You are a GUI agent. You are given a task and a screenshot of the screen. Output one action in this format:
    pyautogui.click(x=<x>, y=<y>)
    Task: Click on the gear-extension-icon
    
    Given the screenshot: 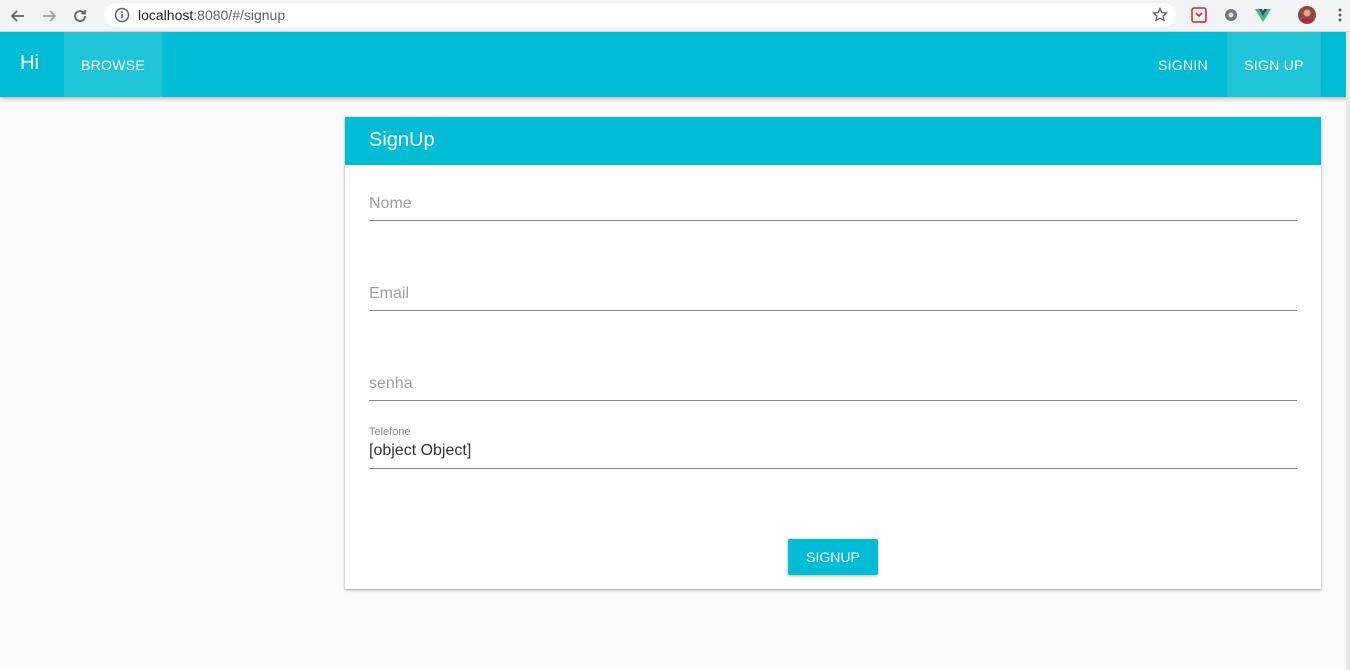 What is the action you would take?
    pyautogui.click(x=1231, y=15)
    